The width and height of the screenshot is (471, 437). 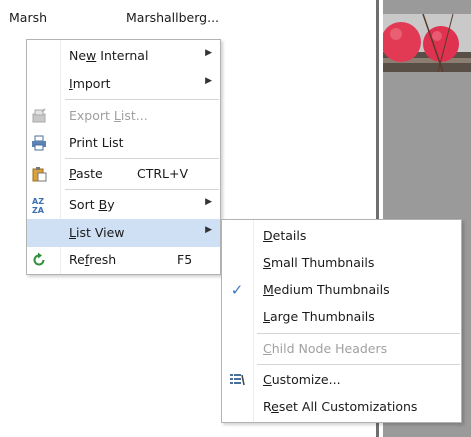 What do you see at coordinates (38, 201) in the screenshot?
I see `svg-text: AZ` at bounding box center [38, 201].